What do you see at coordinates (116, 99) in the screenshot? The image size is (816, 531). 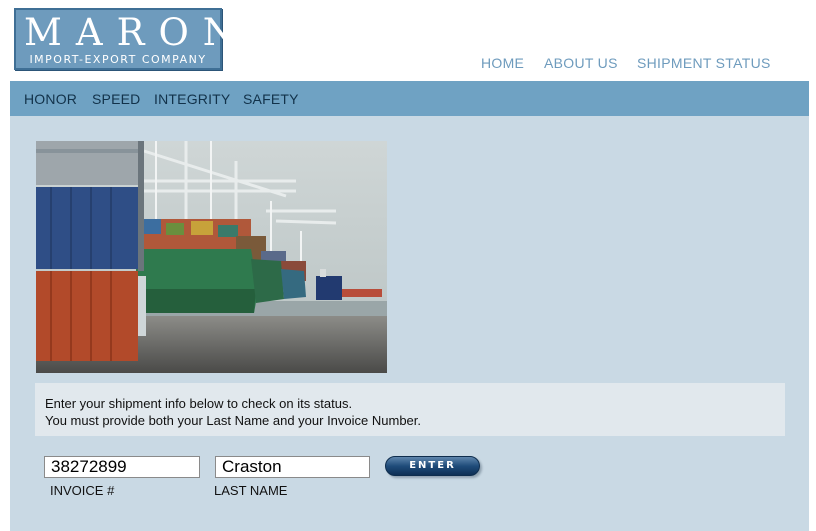 I see `value-speed: SPEED` at bounding box center [116, 99].